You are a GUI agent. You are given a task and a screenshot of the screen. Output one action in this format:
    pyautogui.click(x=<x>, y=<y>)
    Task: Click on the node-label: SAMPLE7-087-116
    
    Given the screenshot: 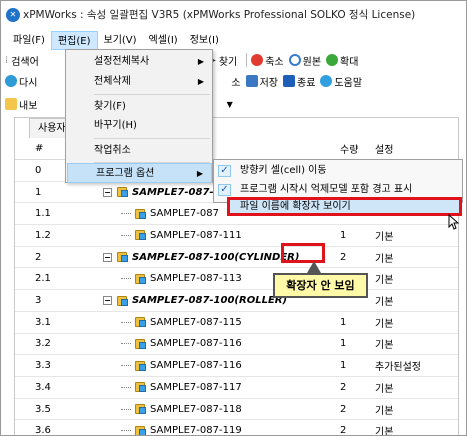 What is the action you would take?
    pyautogui.click(x=196, y=366)
    